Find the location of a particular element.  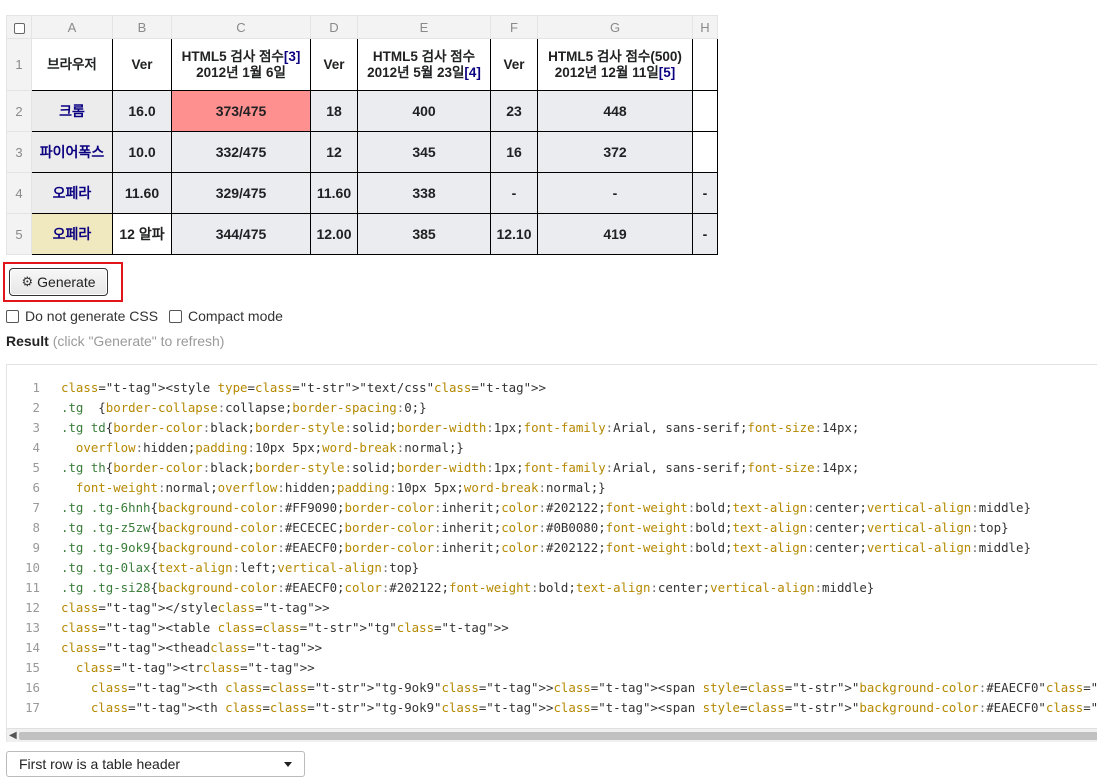

cell-d2: 18 is located at coordinates (334, 111).